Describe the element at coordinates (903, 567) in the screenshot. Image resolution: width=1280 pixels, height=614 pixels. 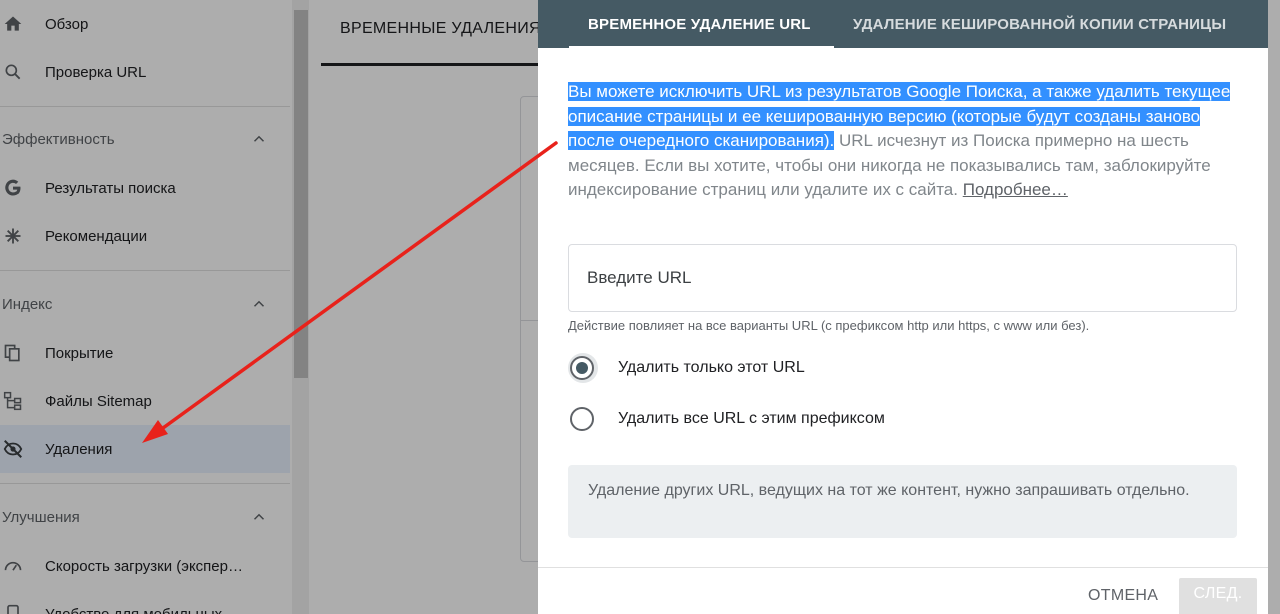
I see `divider` at that location.